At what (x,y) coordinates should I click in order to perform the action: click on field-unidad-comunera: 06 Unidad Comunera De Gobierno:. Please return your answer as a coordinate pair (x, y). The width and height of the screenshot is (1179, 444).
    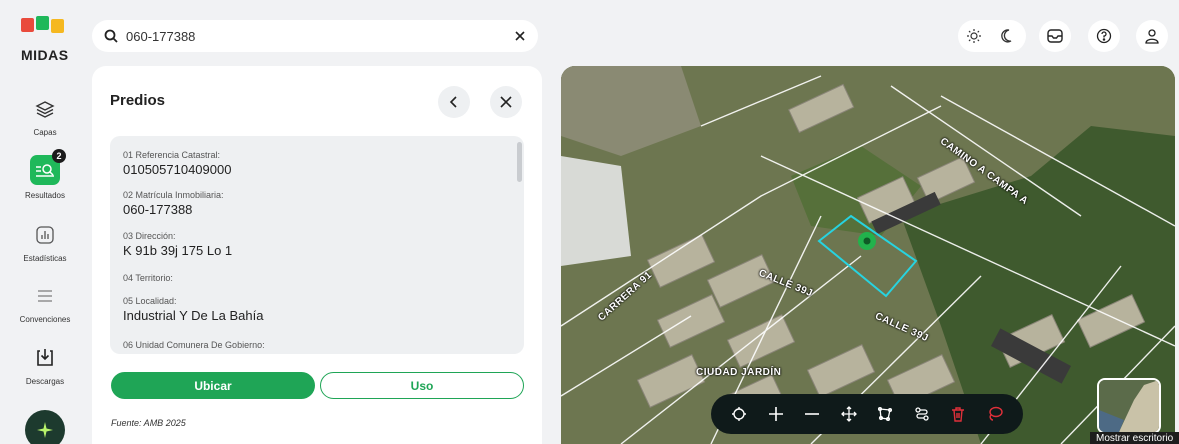
    Looking at the image, I should click on (194, 345).